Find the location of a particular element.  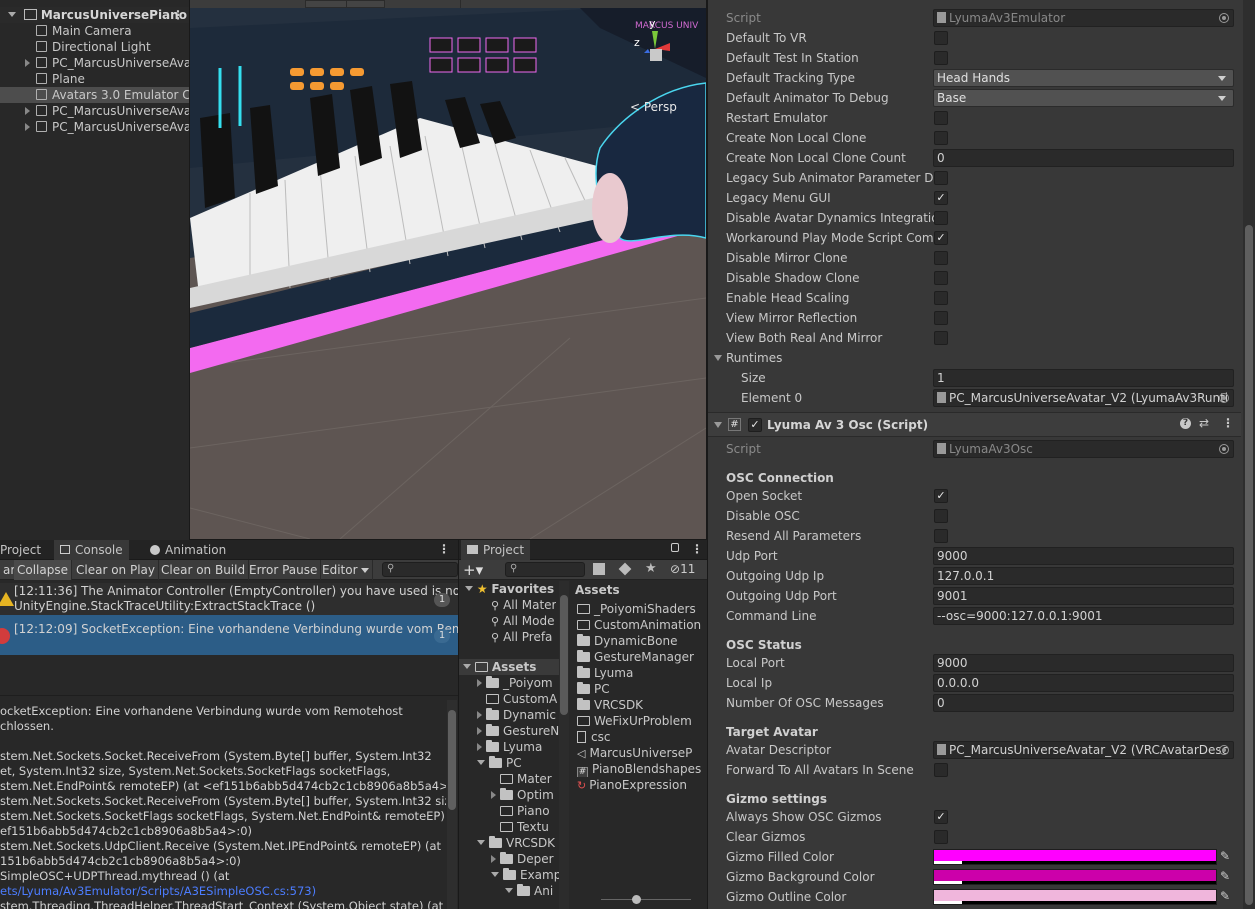

console-splitter is located at coordinates (229, 695).